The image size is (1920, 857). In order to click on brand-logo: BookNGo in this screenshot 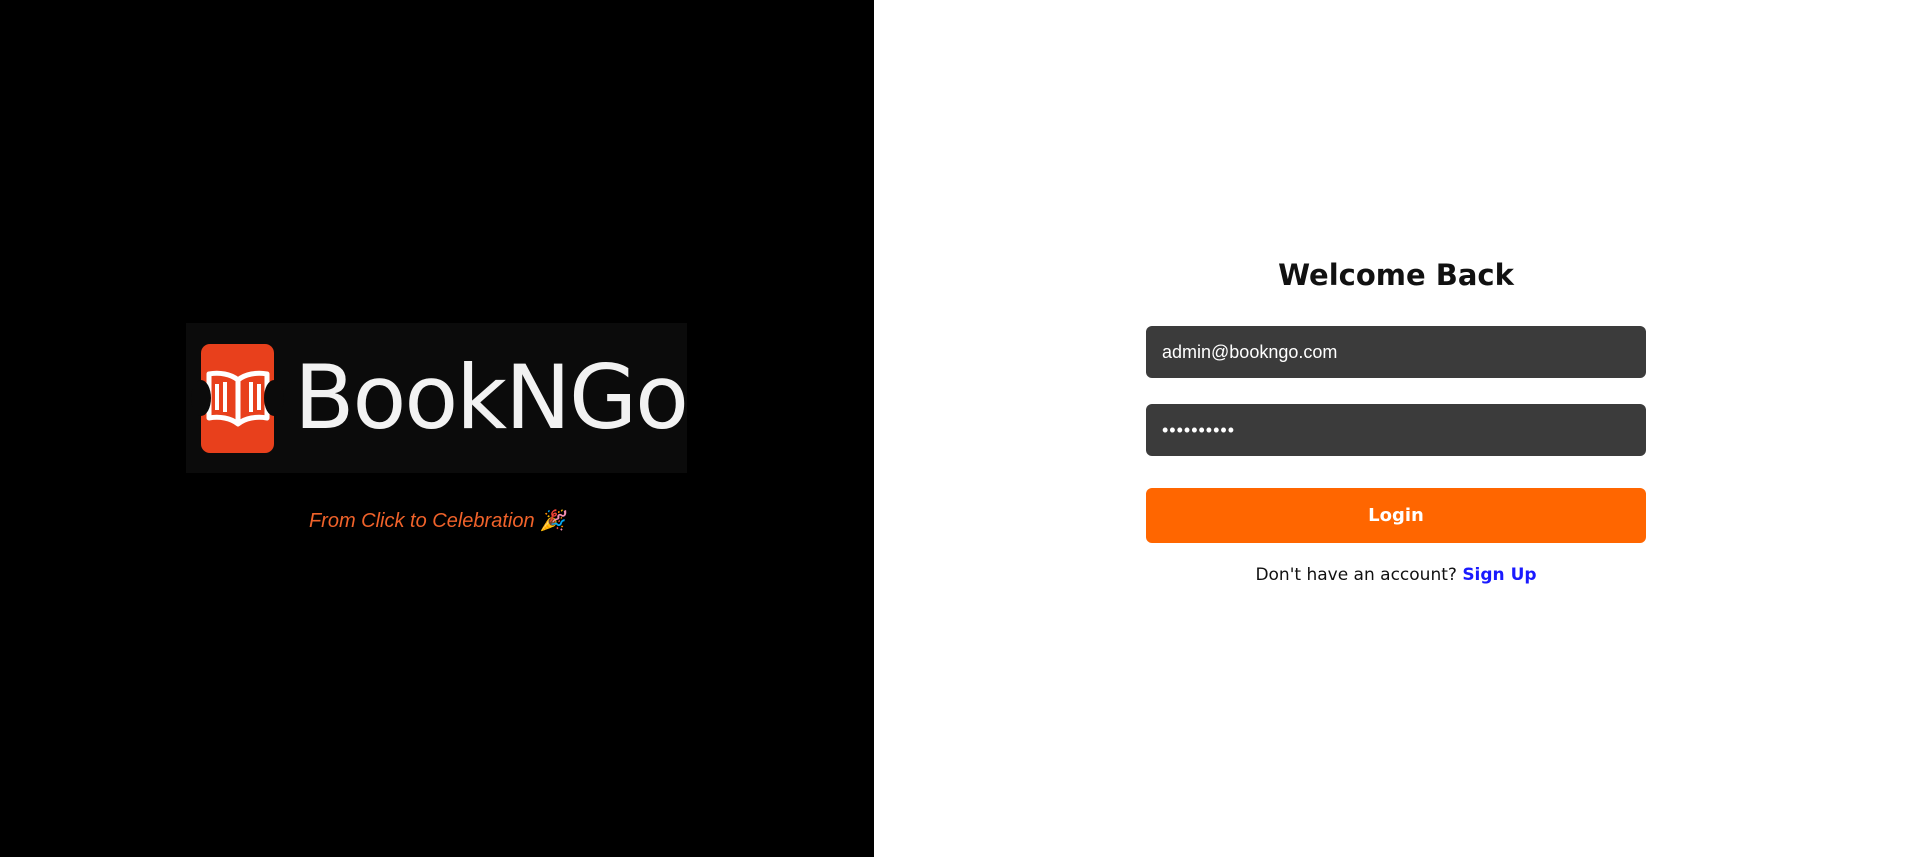, I will do `click(437, 398)`.